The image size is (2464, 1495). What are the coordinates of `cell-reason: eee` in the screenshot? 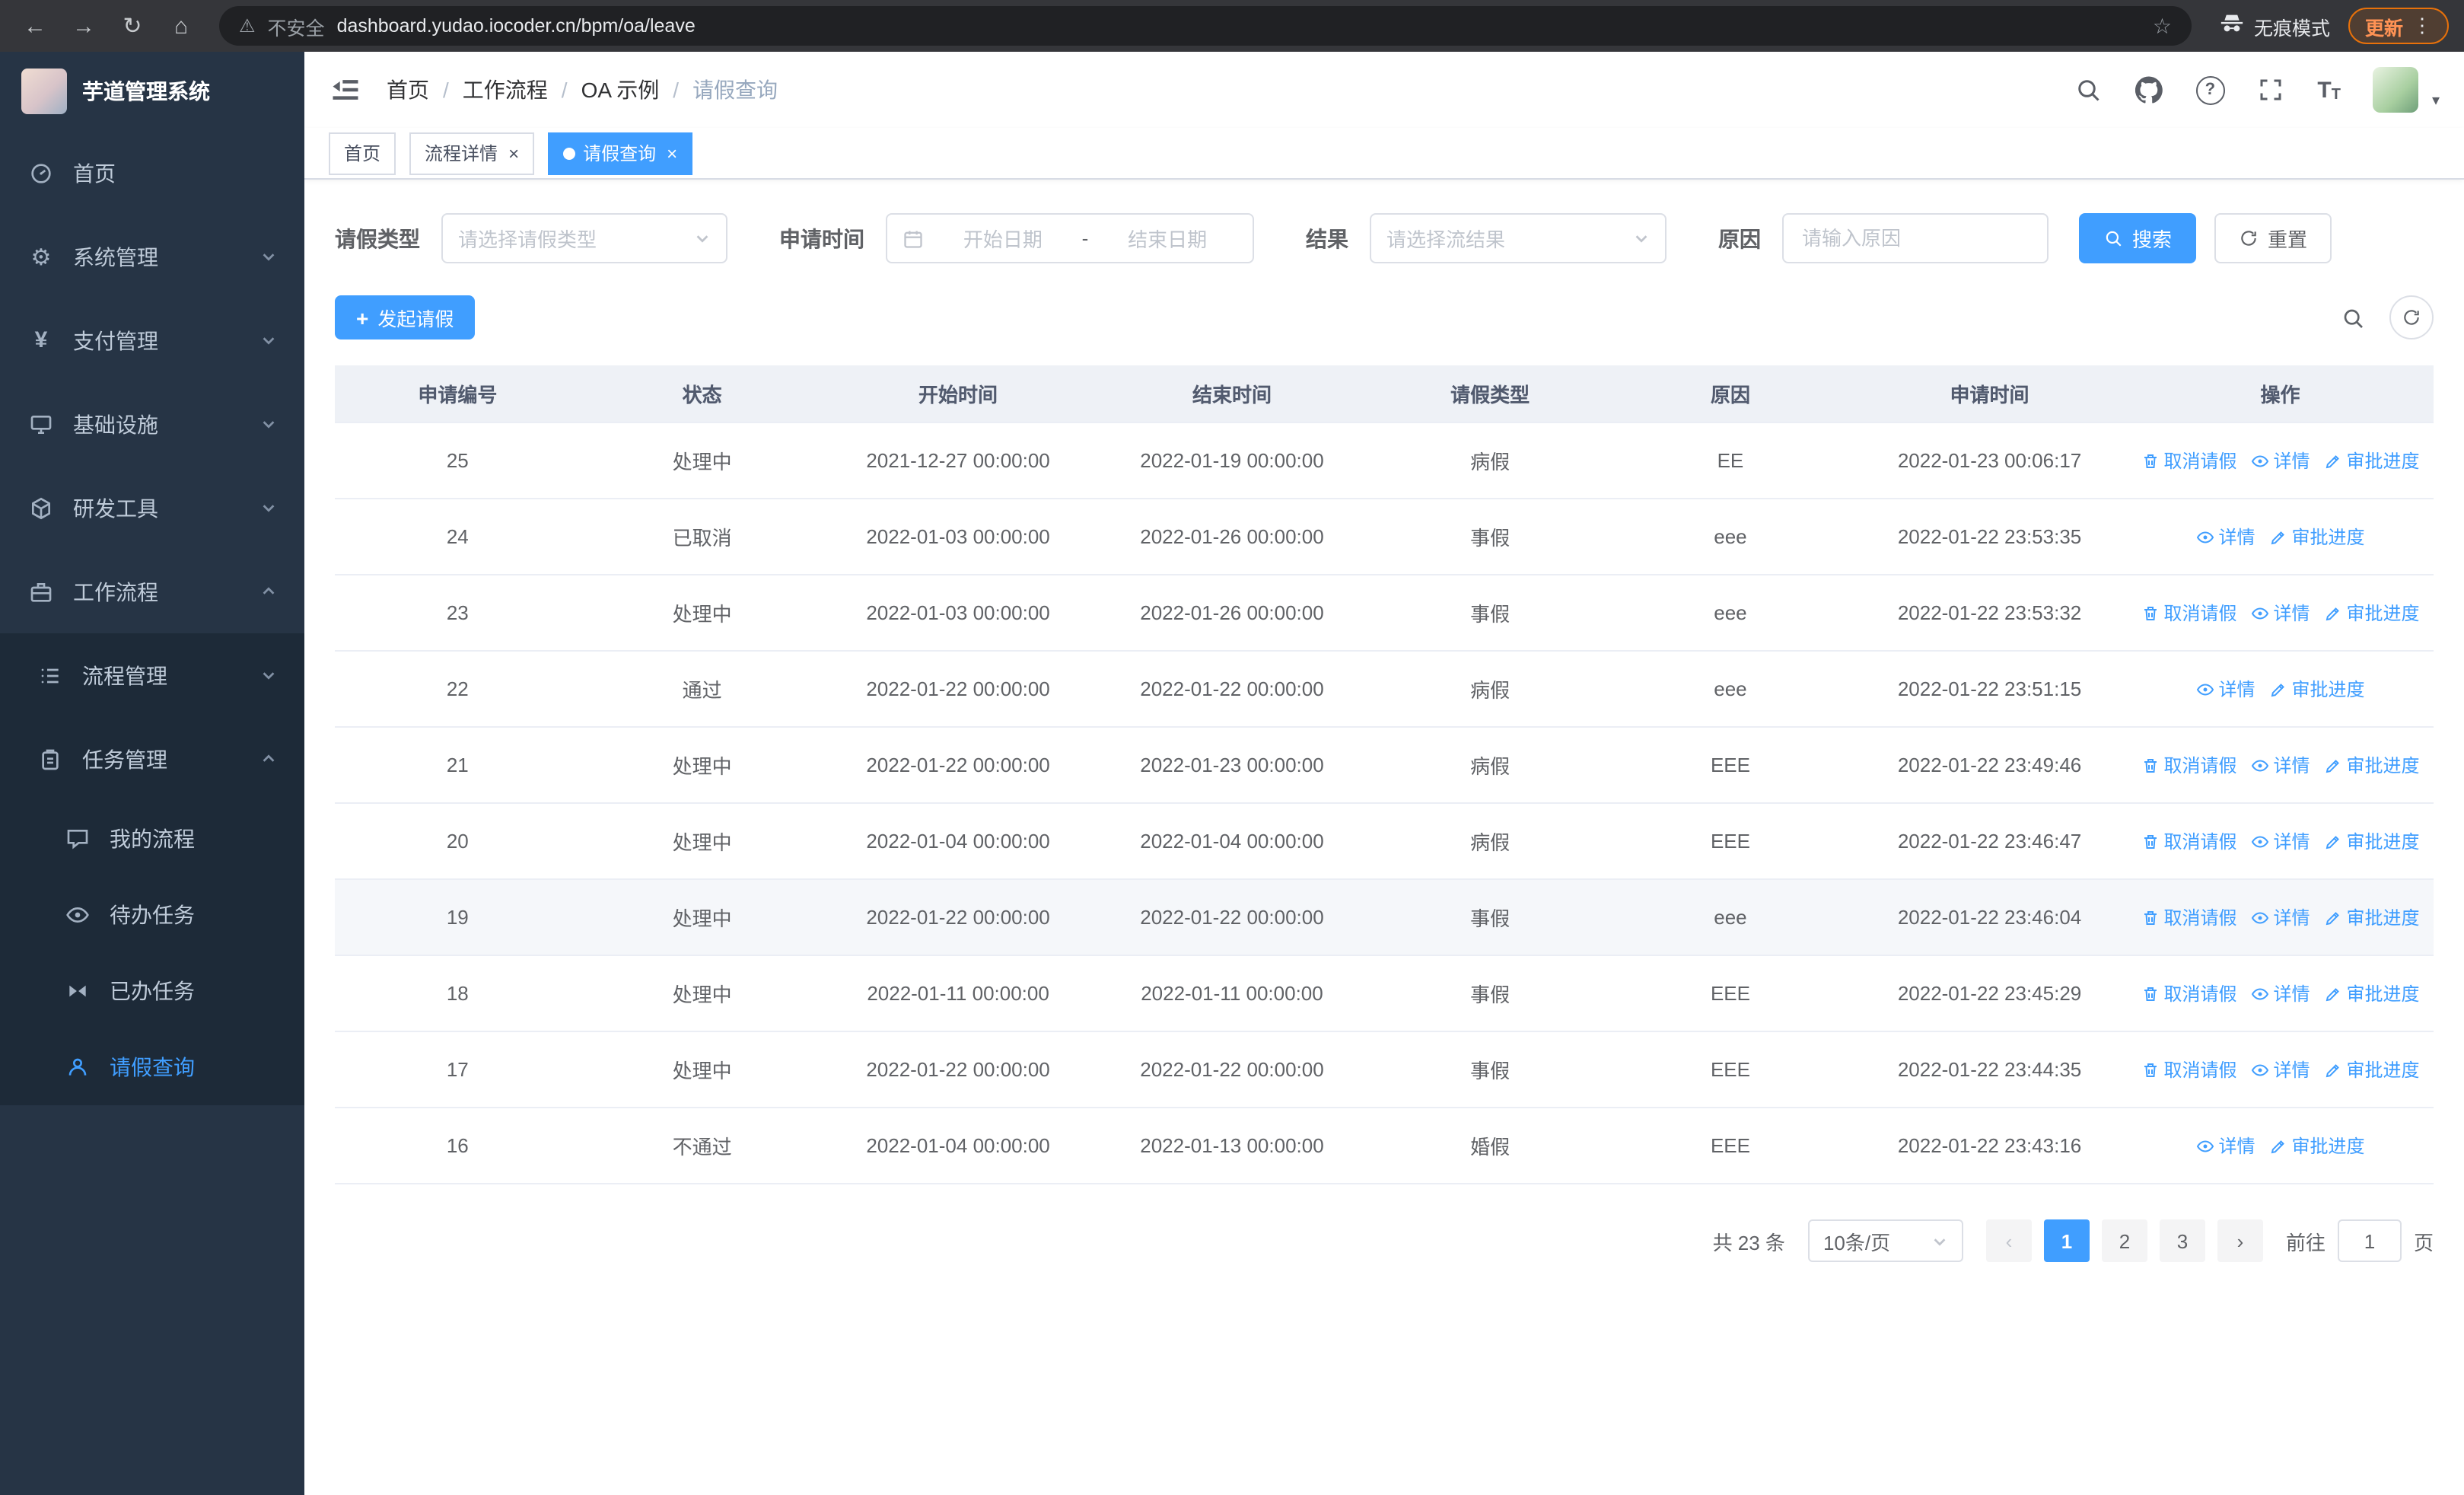 It's located at (1730, 689).